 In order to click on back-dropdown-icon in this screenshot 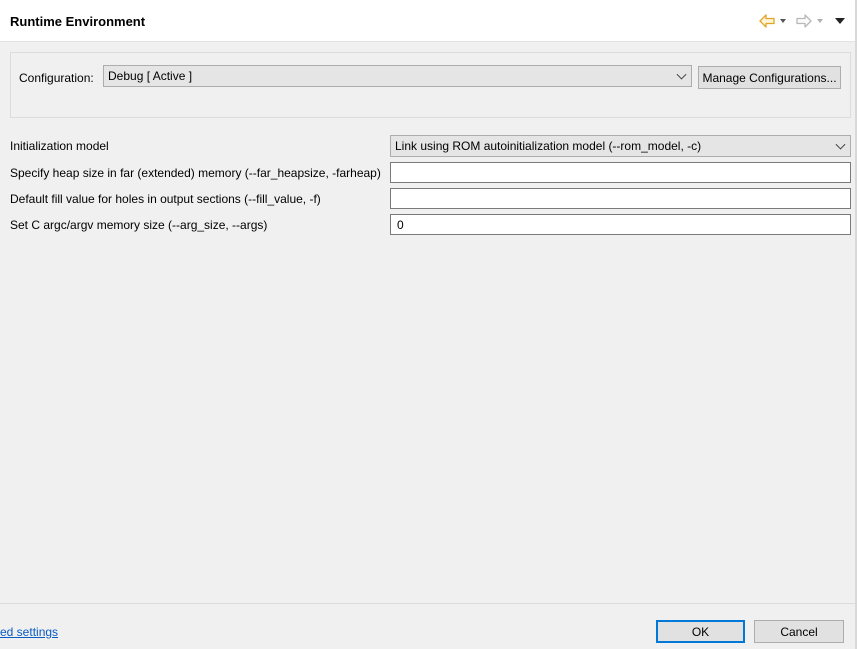, I will do `click(783, 21)`.